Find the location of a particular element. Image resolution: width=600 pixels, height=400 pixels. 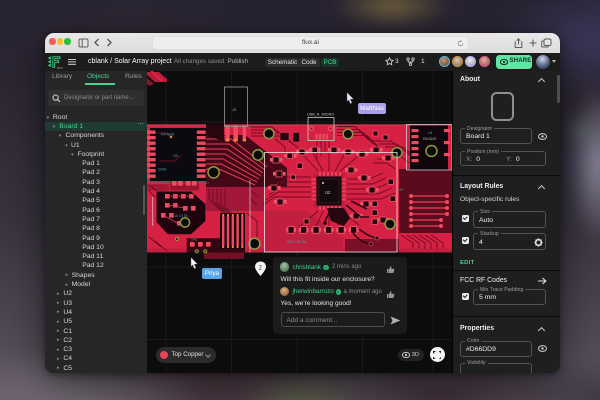

svg-text: G6 CL R2 G6 is located at coordinates (296, 242).